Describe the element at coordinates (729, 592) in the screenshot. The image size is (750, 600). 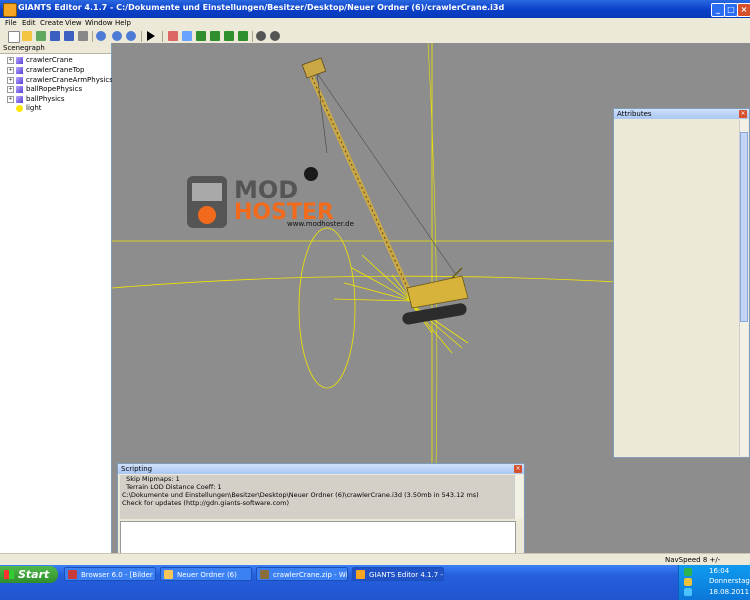
I see `clock-date: 18.08.2011` at that location.